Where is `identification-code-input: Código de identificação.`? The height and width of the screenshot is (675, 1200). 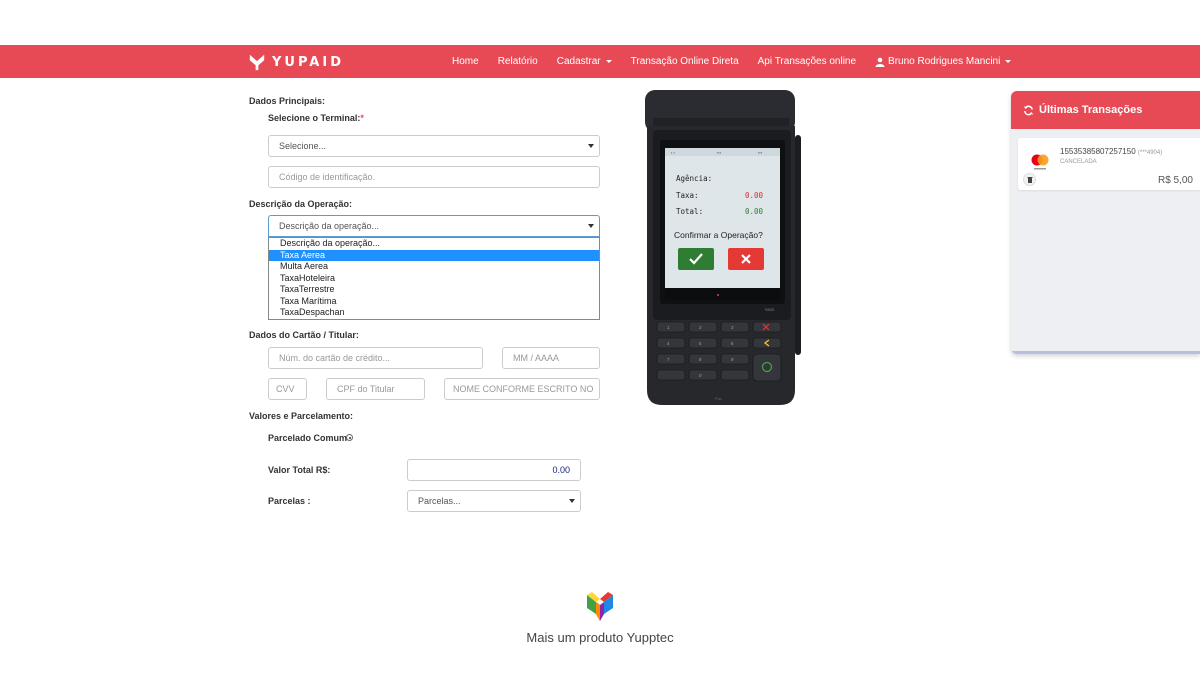
identification-code-input: Código de identificação. is located at coordinates (434, 177).